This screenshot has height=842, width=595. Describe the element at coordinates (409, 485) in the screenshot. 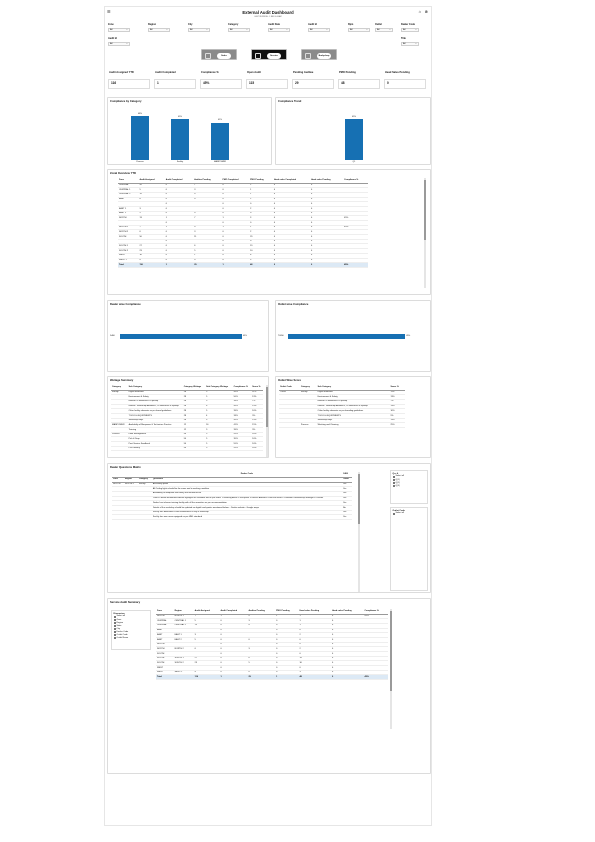

I see `slicer-option: Q(3)` at that location.